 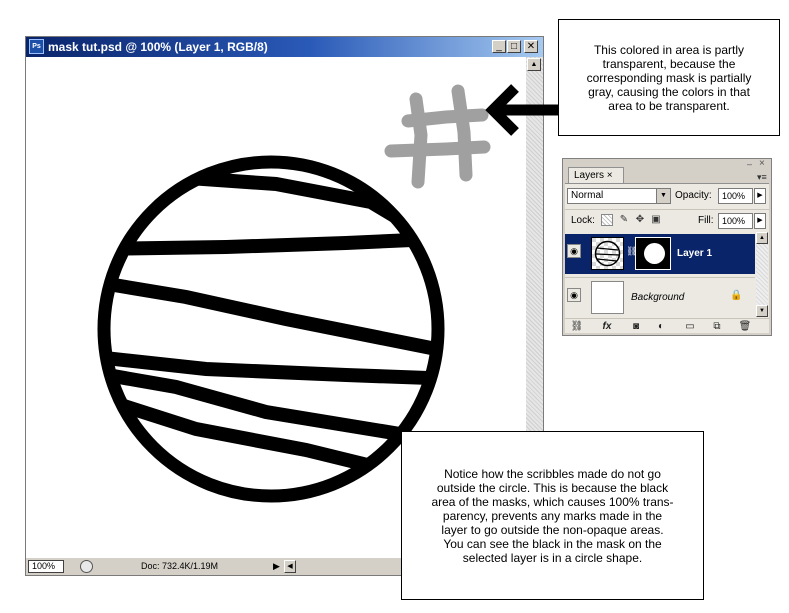 What do you see at coordinates (619, 196) in the screenshot?
I see `blend-mode-select: Normal ▼` at bounding box center [619, 196].